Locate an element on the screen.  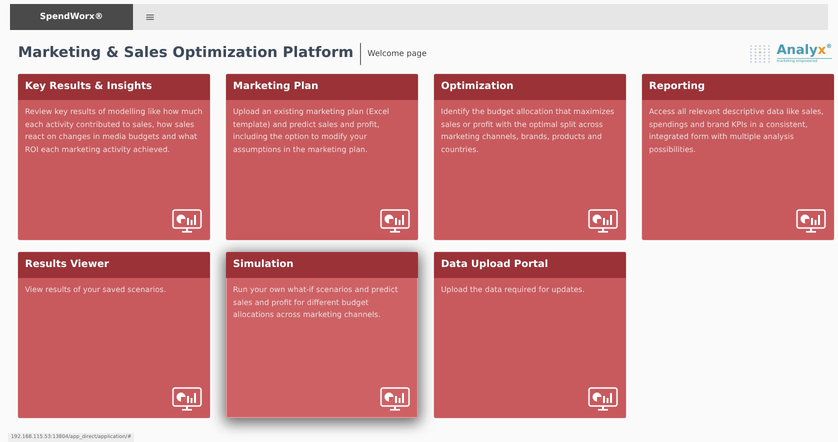
tile-title: Results Viewer is located at coordinates (114, 265).